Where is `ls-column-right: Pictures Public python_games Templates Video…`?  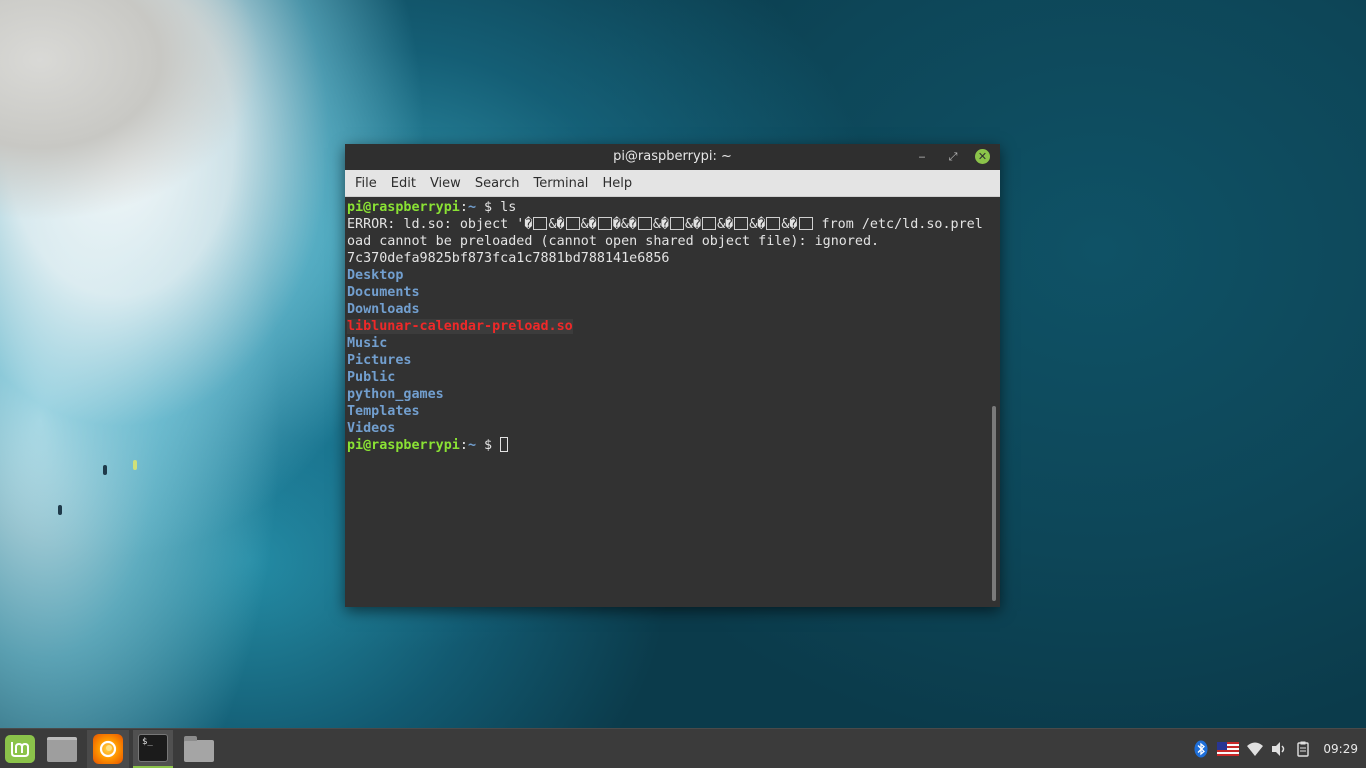 ls-column-right: Pictures Public python_games Templates Video… is located at coordinates (515, 394).